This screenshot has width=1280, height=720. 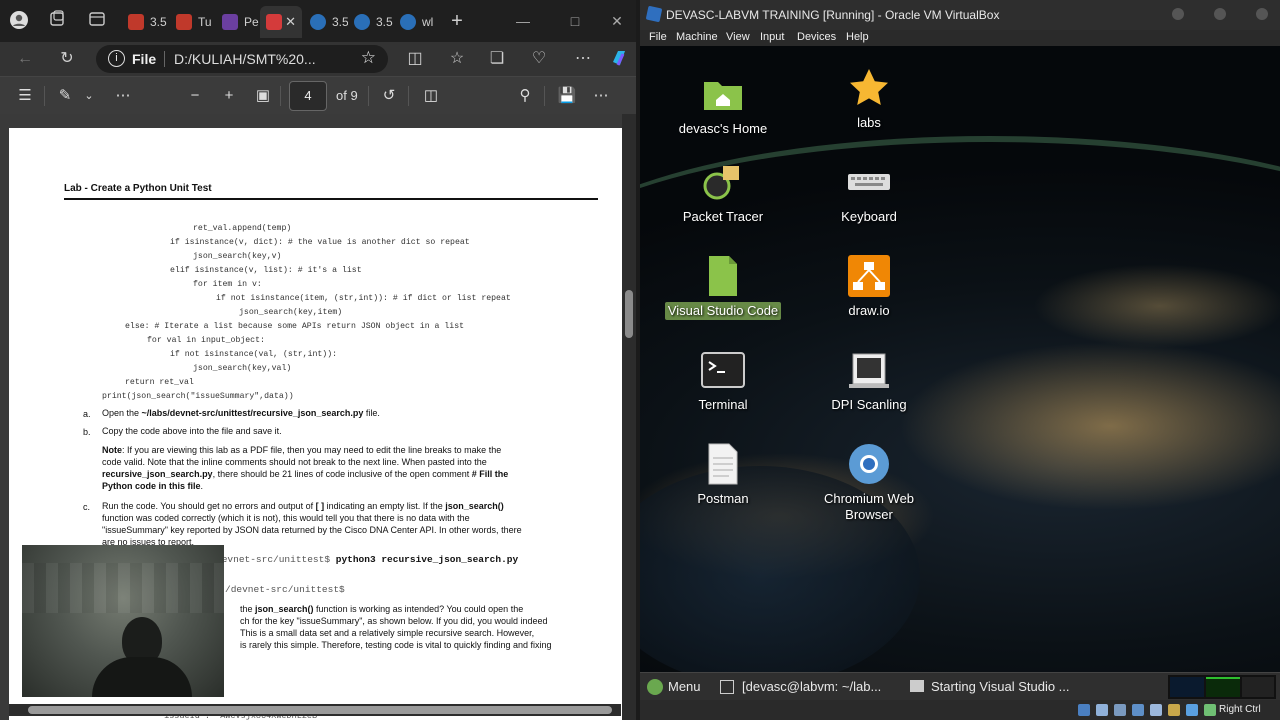 What do you see at coordinates (869, 193) in the screenshot?
I see `desktop-icon-keyboard: Keyboard` at bounding box center [869, 193].